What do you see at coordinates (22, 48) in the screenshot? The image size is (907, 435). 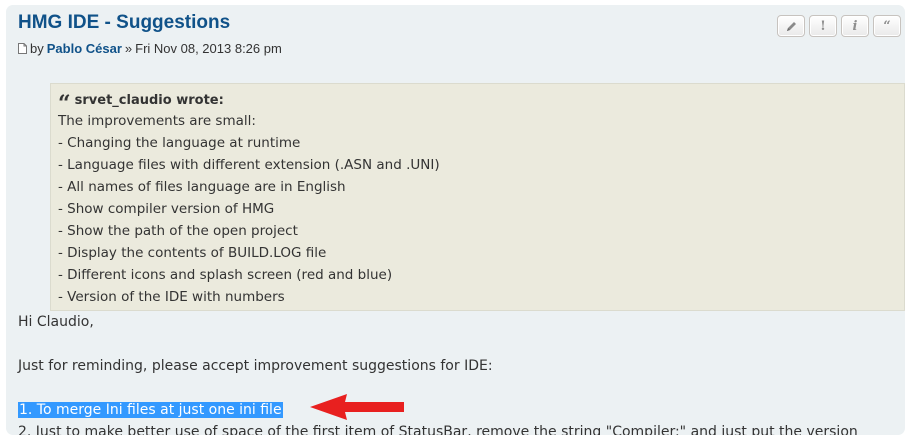 I see `post-file-icon` at bounding box center [22, 48].